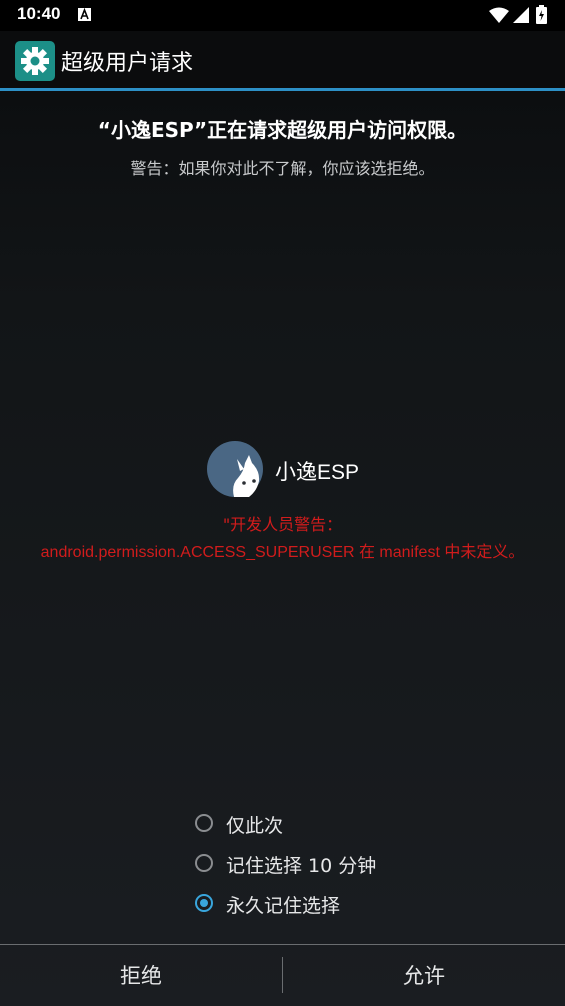  I want to click on app-avatar-icon, so click(235, 469).